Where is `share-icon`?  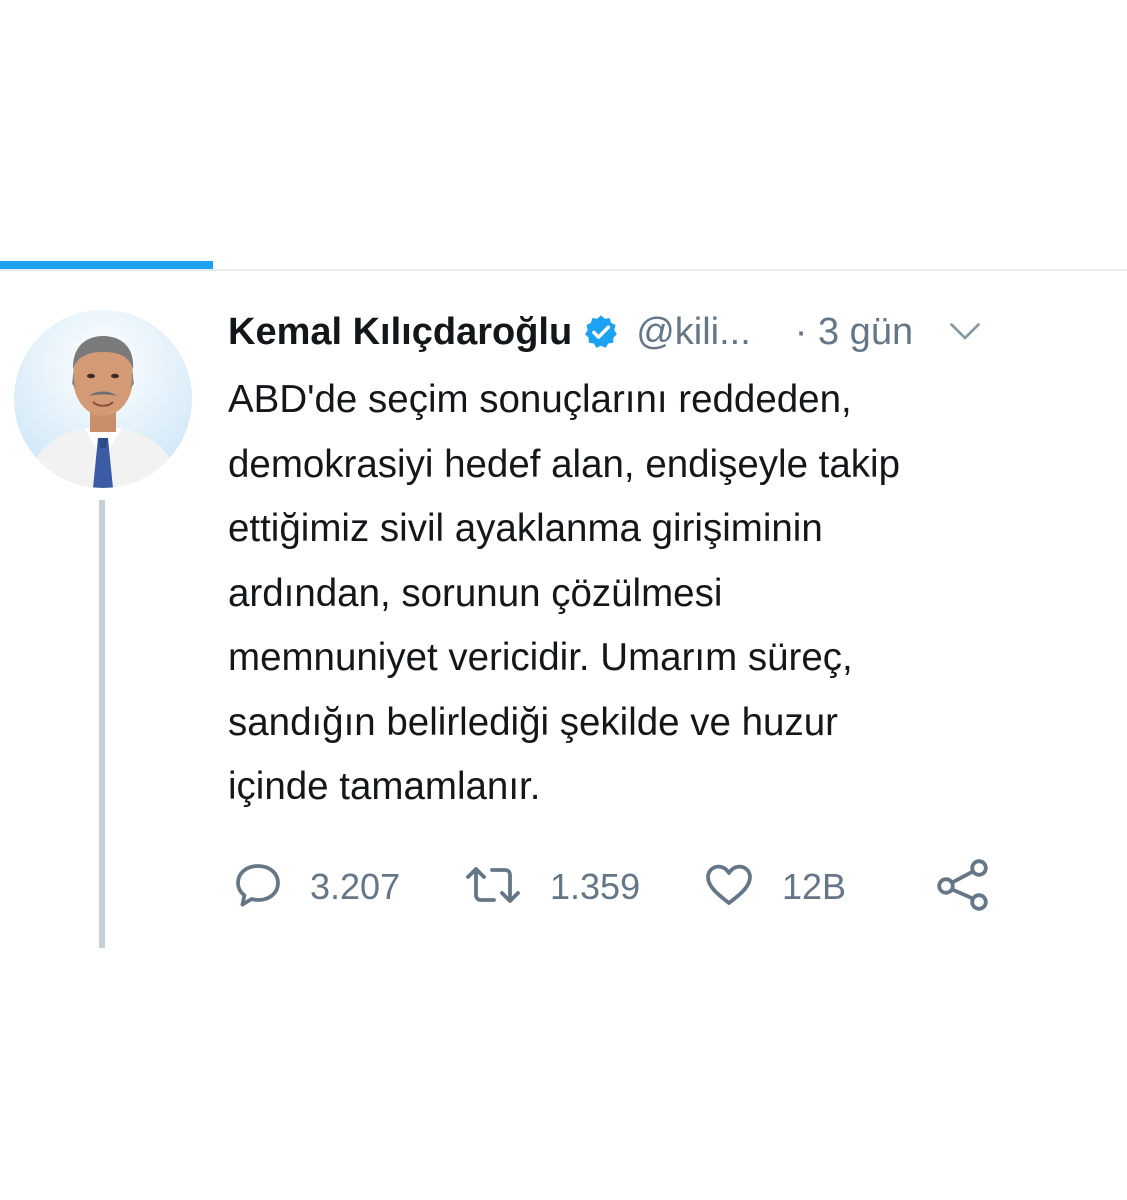 share-icon is located at coordinates (963, 887).